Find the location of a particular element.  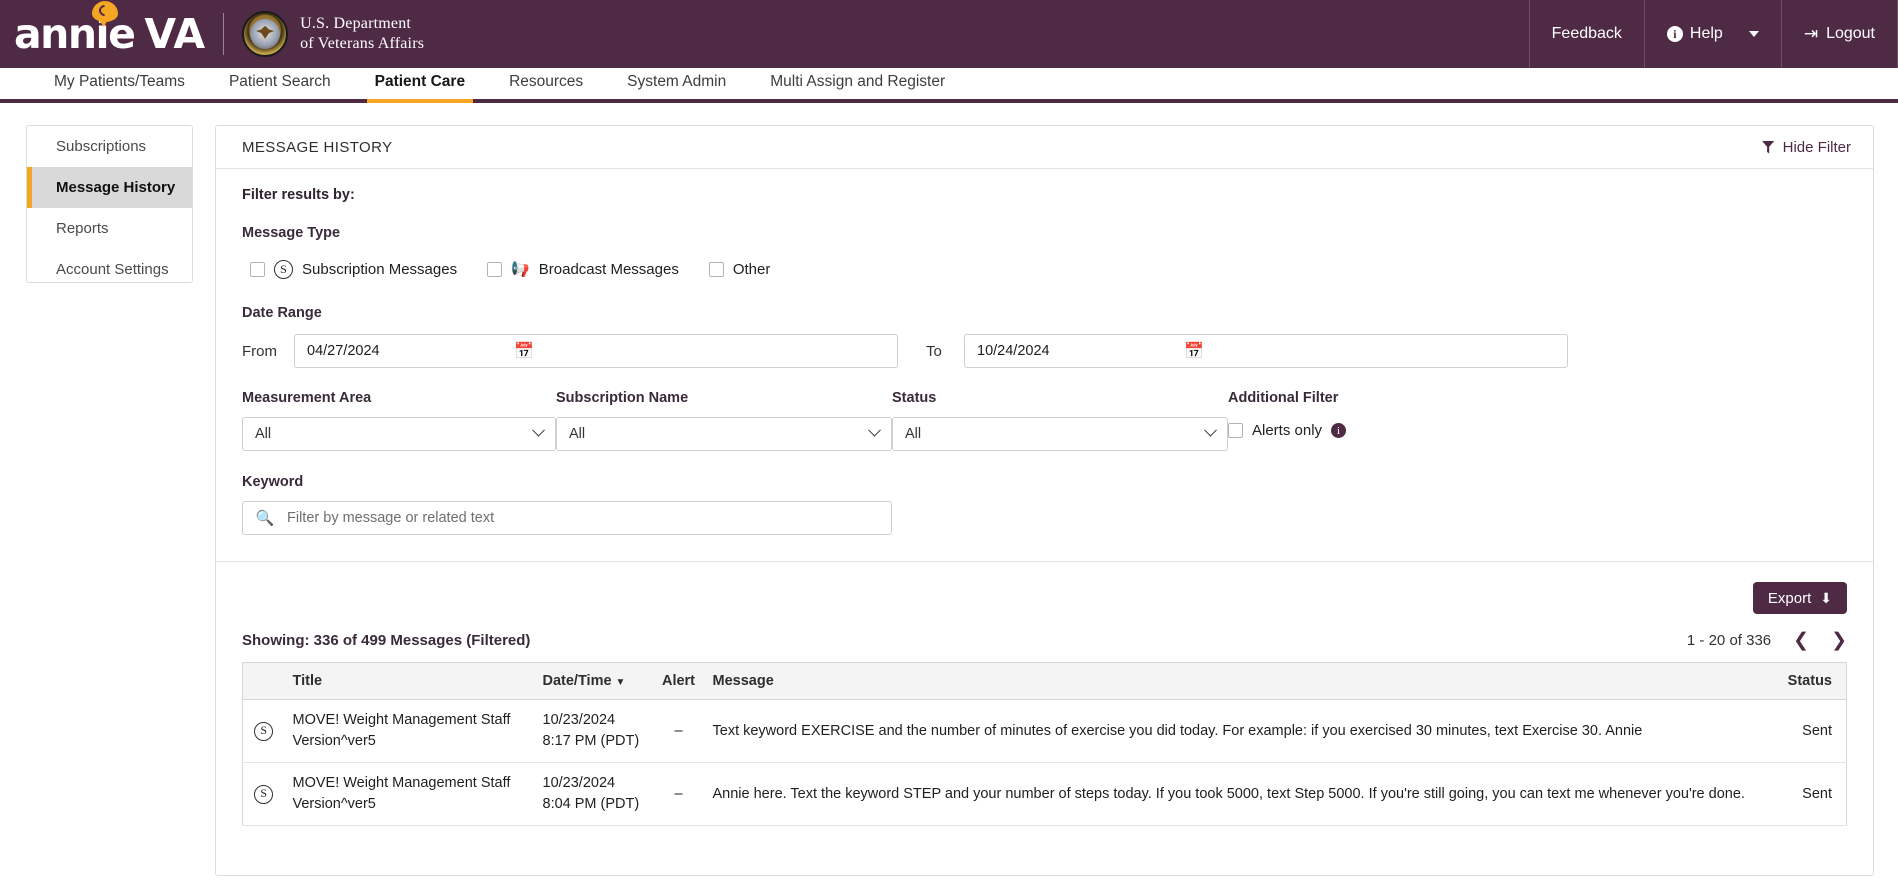

showing-count: Showing: 336 of 499 Messages (Filtered) is located at coordinates (386, 640).